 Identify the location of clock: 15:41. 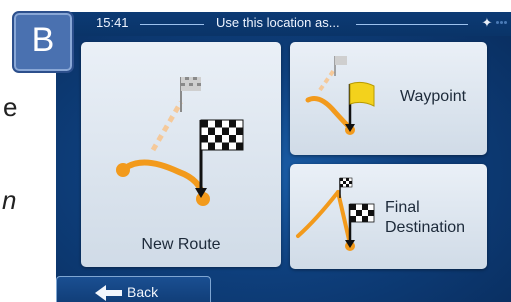
(112, 22).